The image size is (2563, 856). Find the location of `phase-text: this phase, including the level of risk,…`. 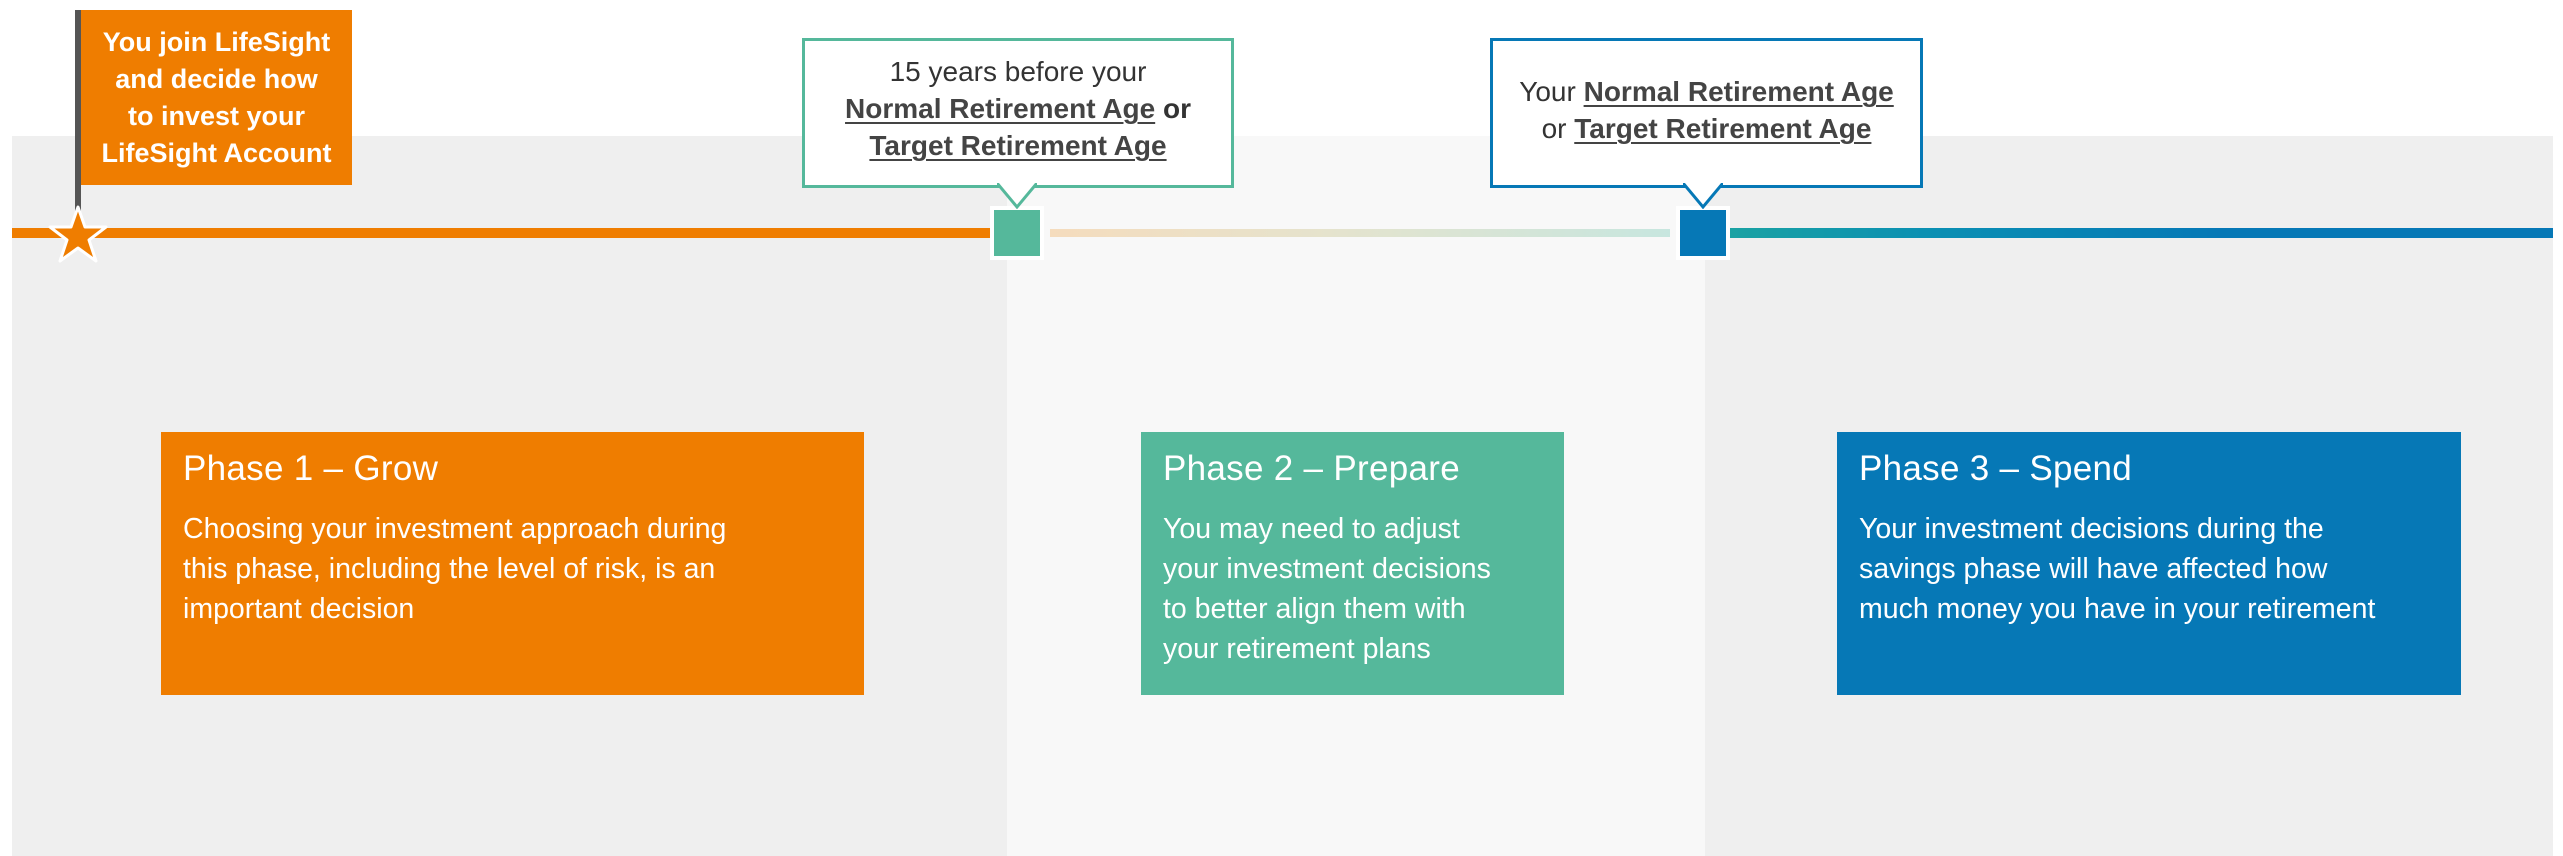

phase-text: this phase, including the level of risk,… is located at coordinates (449, 569).